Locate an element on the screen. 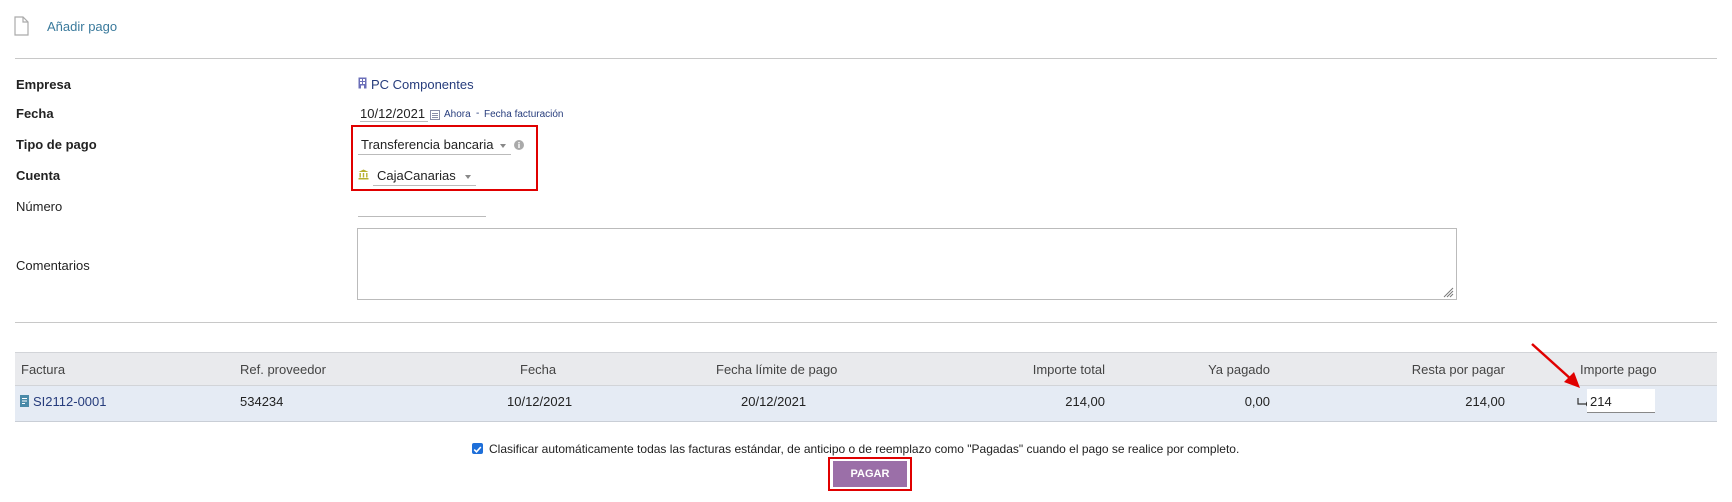 Image resolution: width=1732 pixels, height=502 pixels. document-icon is located at coordinates (21, 27).